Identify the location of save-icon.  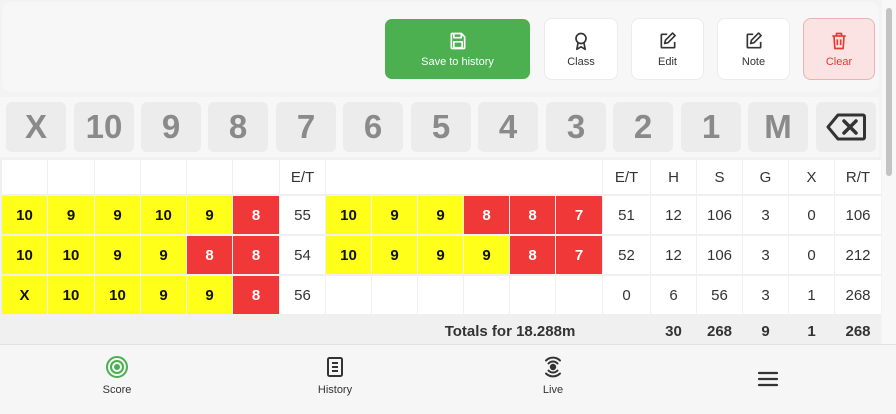
(457, 40).